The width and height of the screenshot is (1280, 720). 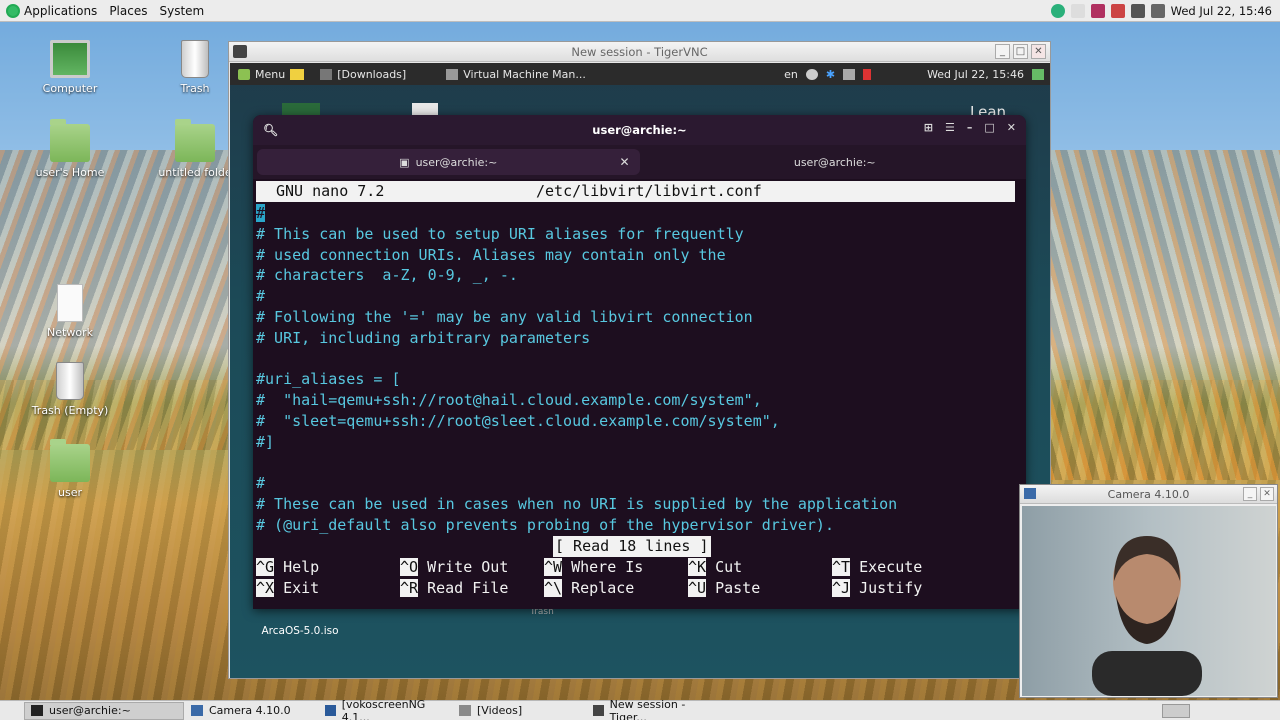 I want to click on editor-line: #], so click(x=576, y=442).